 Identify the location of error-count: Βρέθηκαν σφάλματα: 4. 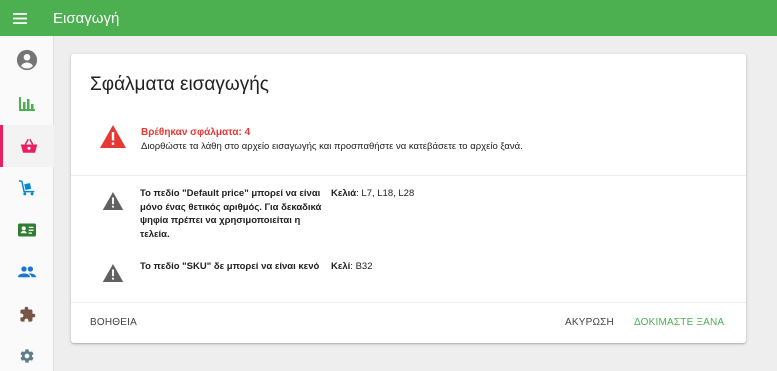
(196, 132).